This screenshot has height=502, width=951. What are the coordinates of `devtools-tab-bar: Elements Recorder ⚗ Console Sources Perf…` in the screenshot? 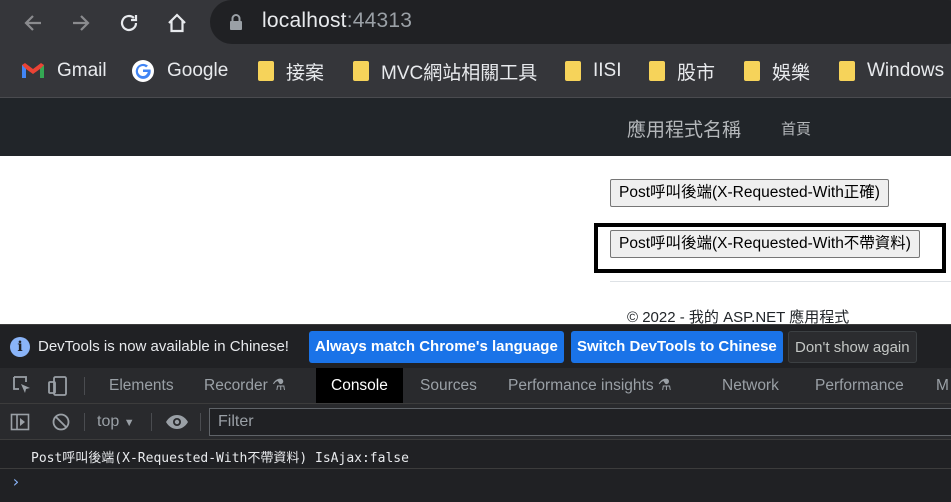 It's located at (475, 386).